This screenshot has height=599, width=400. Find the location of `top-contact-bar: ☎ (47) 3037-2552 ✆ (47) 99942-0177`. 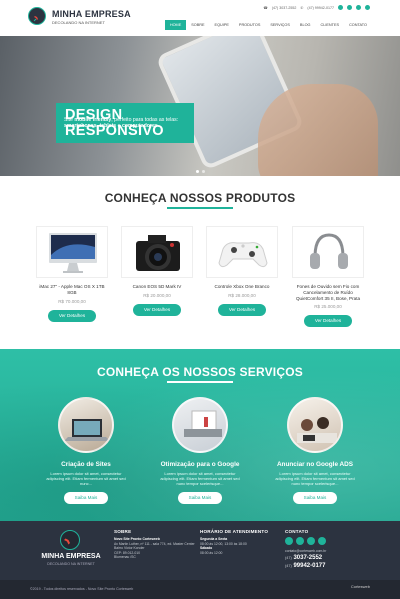

top-contact-bar: ☎ (47) 3037-2552 ✆ (47) 99942-0177 is located at coordinates (316, 7).